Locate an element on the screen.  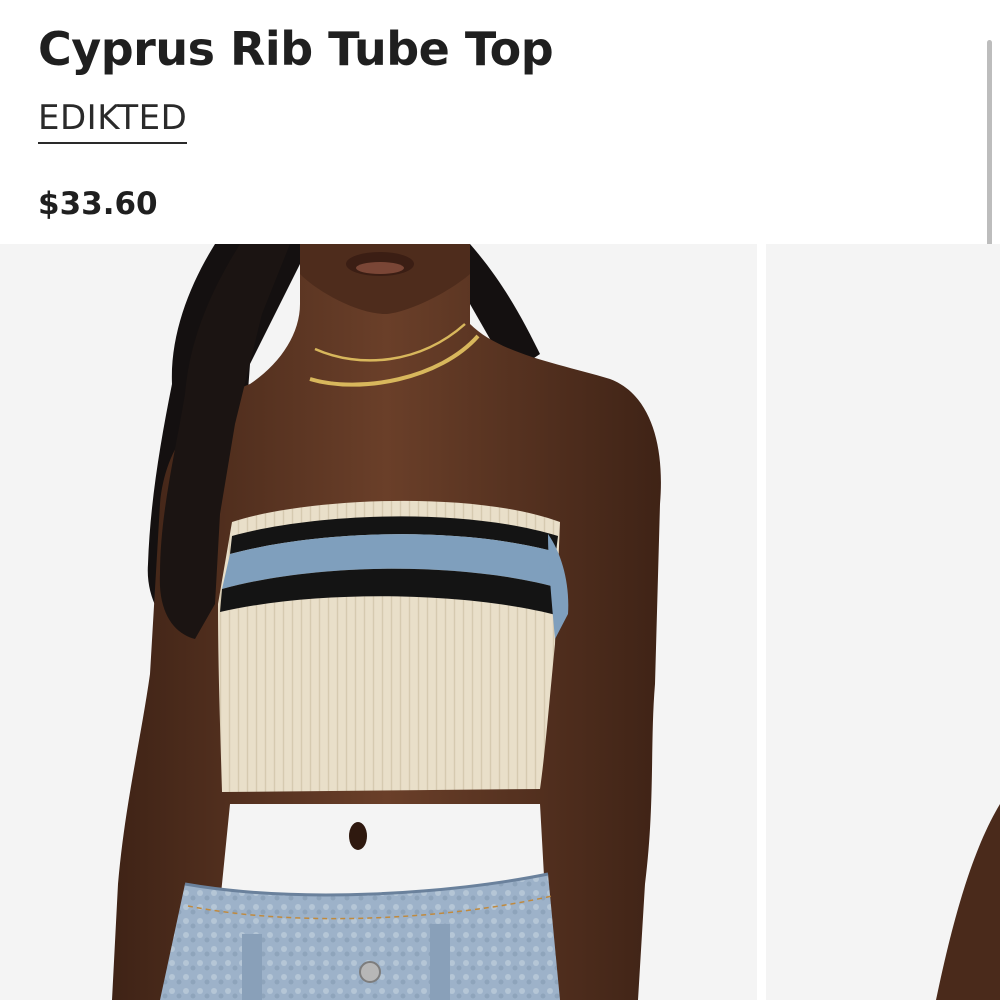
brand-link: EDIKTED is located at coordinates (113, 121).